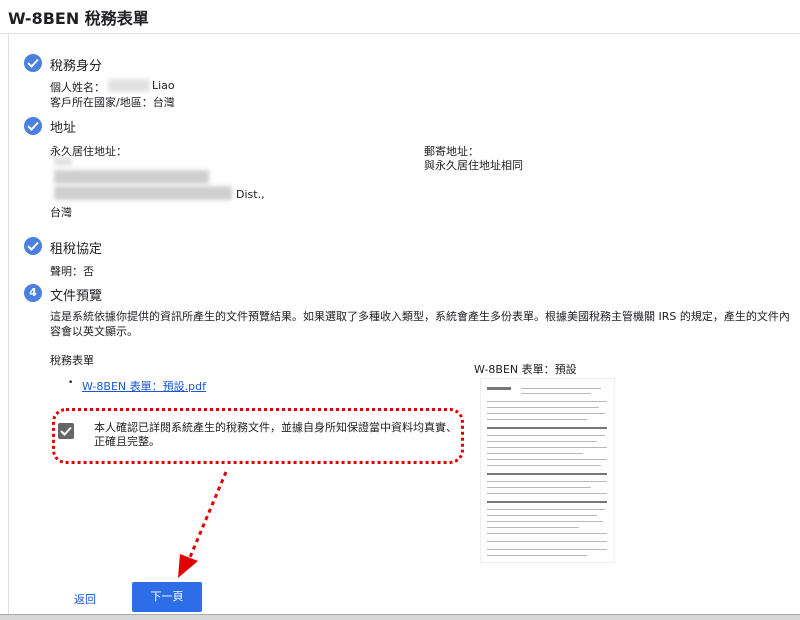 The width and height of the screenshot is (800, 620). I want to click on step-number-icon: 4, so click(33, 293).